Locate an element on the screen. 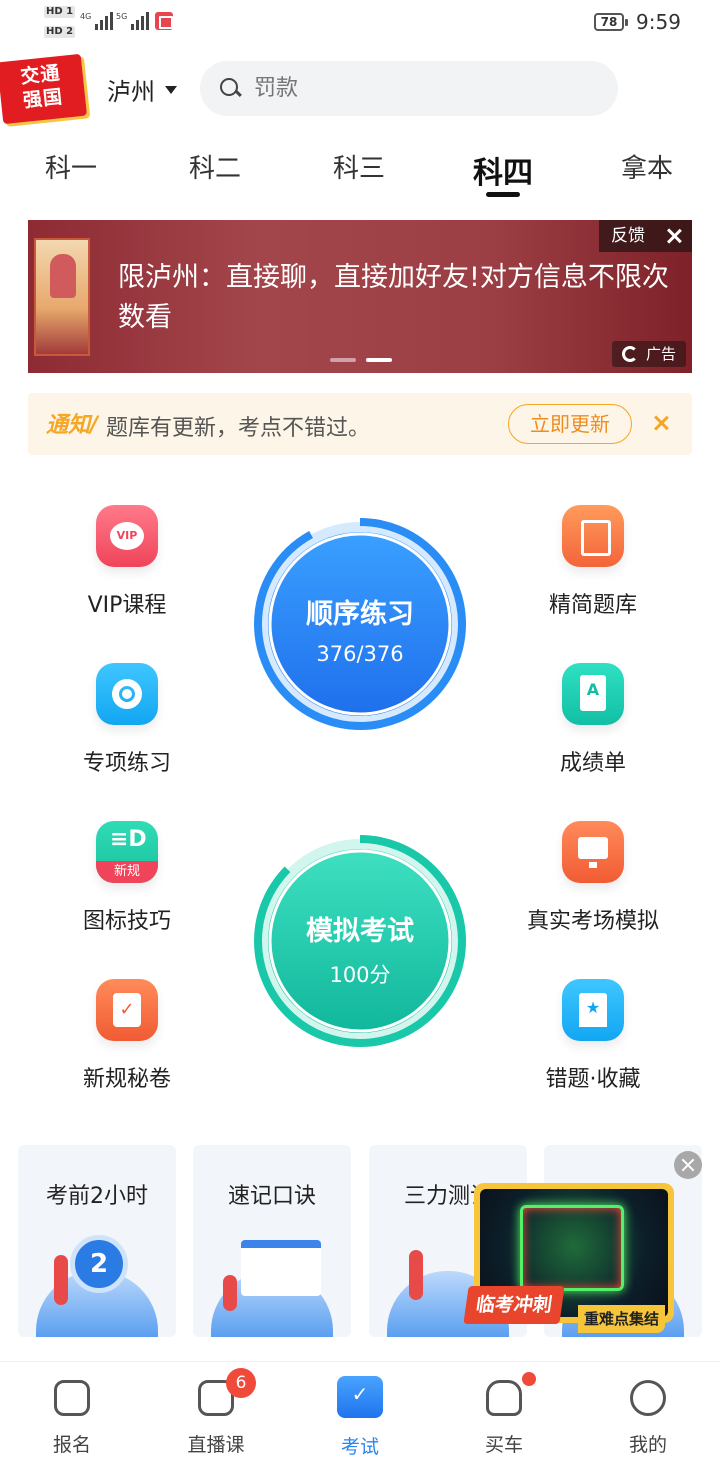  nav-item-exam: 考试 is located at coordinates (360, 1417).